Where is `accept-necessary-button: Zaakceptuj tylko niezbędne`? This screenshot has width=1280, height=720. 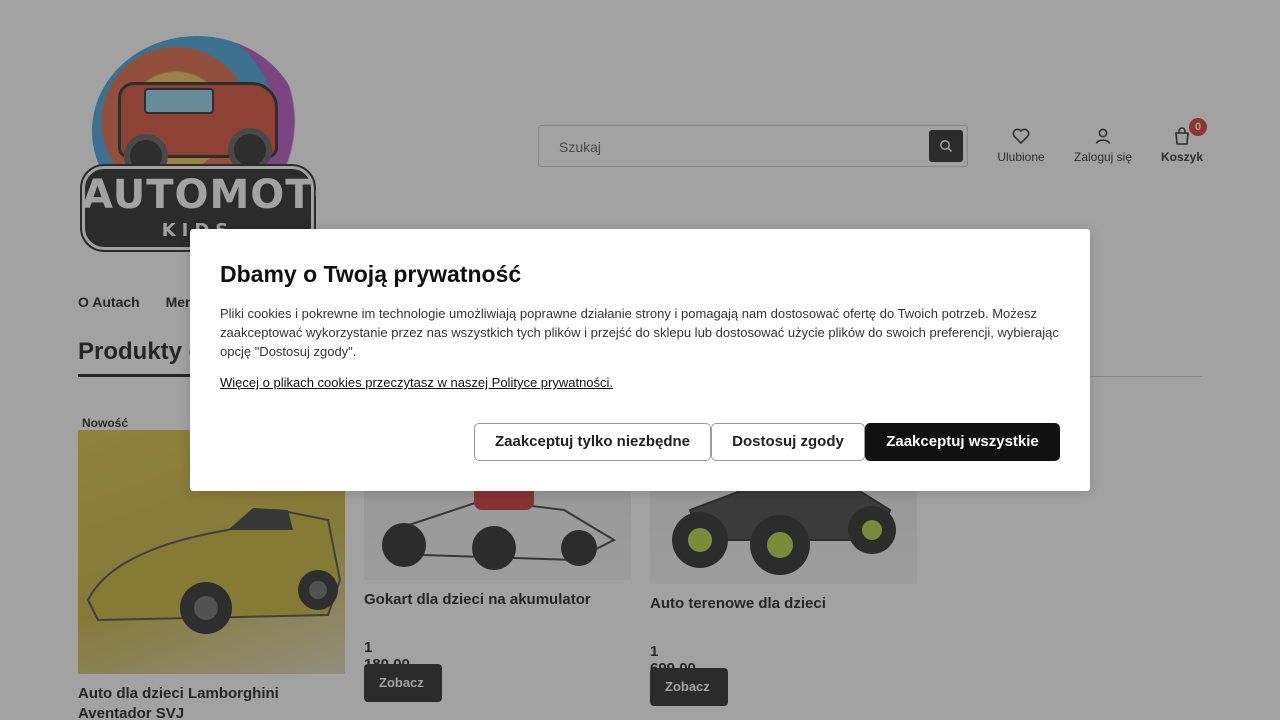
accept-necessary-button: Zaakceptuj tylko niezbędne is located at coordinates (592, 442).